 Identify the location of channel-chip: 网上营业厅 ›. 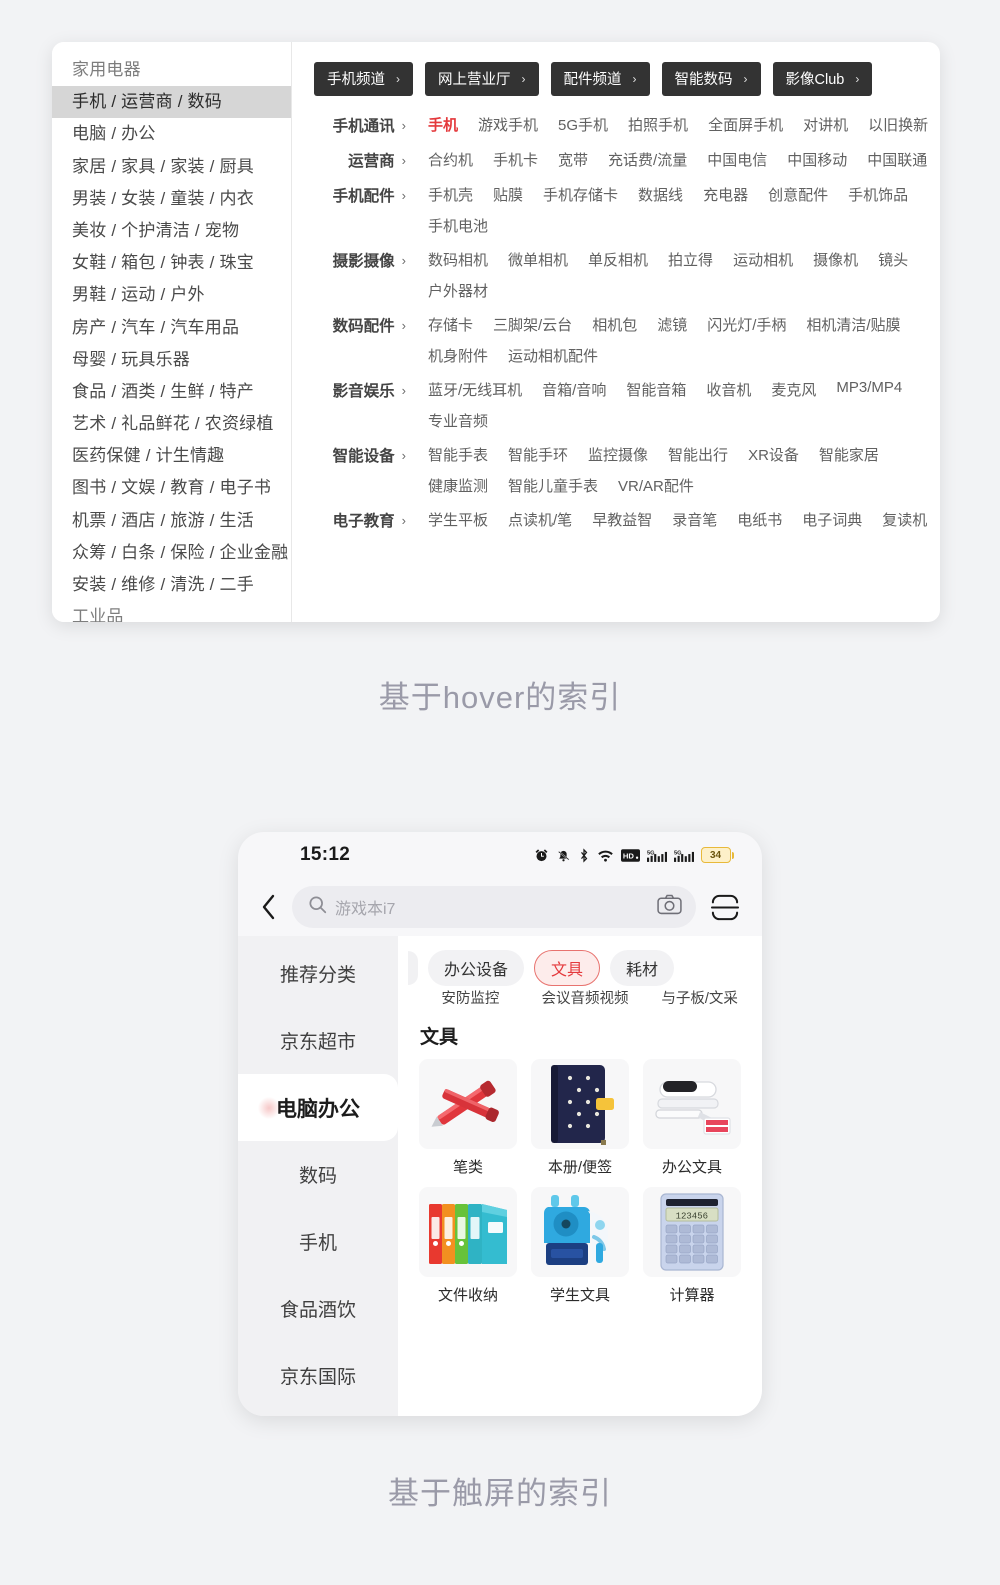
(482, 79).